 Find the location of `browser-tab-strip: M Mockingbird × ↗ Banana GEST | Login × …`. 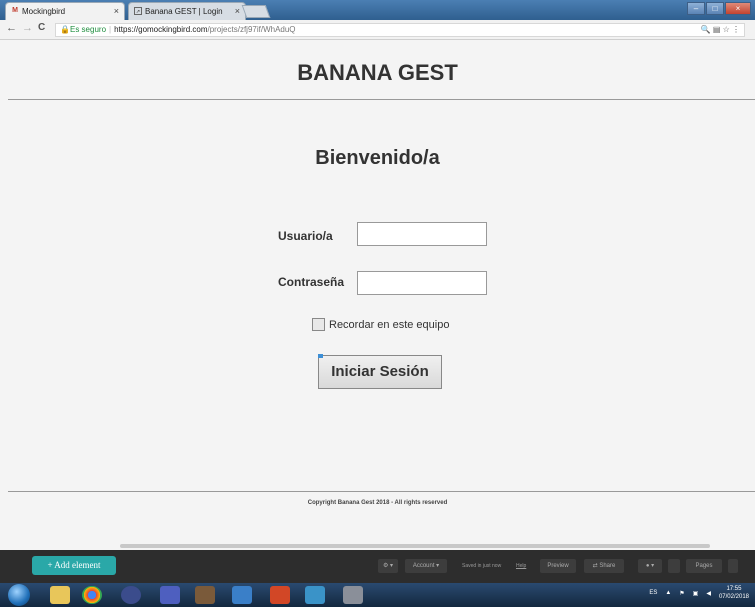

browser-tab-strip: M Mockingbird × ↗ Banana GEST | Login × … is located at coordinates (377, 10).